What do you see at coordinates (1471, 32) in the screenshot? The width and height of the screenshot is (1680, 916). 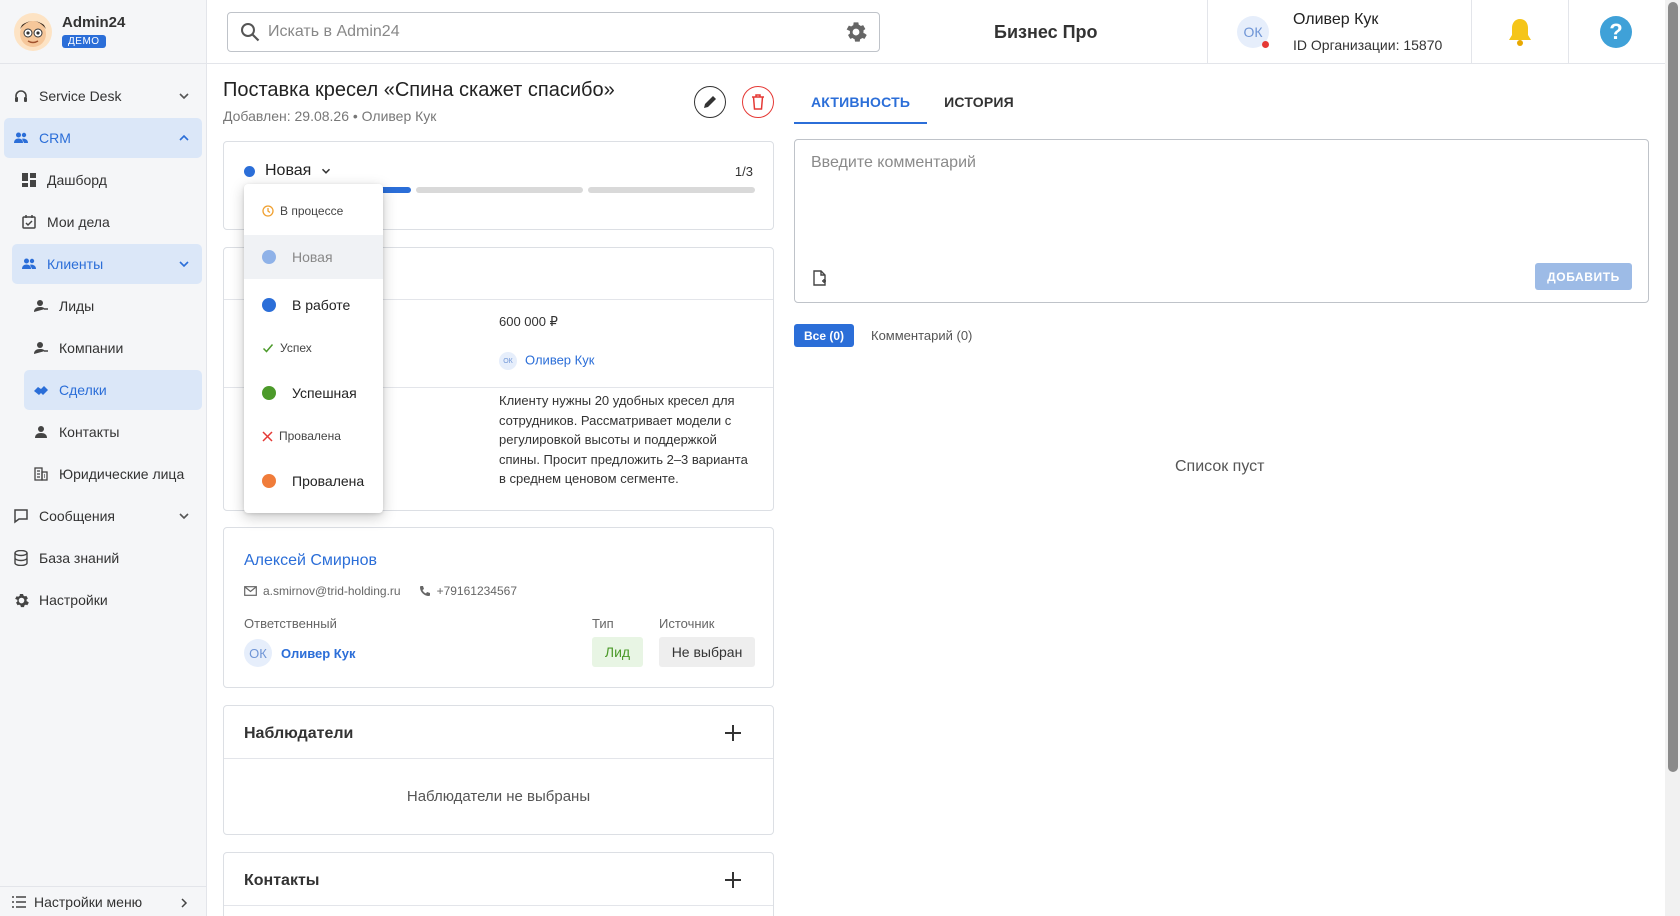 I see `header-divider` at bounding box center [1471, 32].